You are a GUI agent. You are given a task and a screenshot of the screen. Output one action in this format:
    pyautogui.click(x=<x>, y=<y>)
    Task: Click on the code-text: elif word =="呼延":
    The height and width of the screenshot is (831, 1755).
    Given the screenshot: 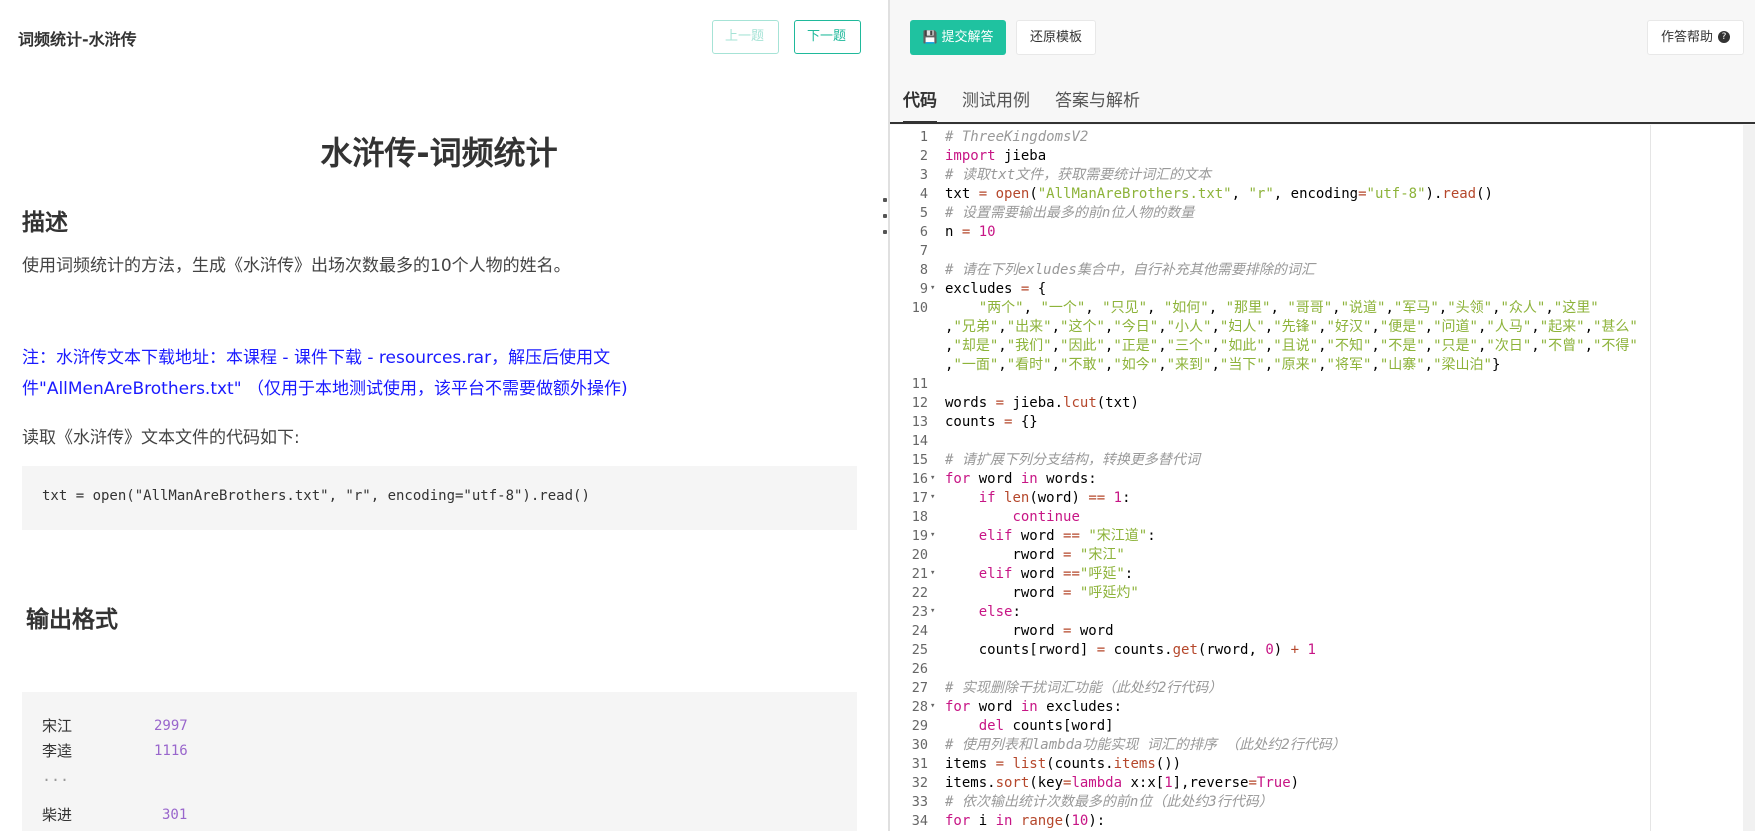 What is the action you would take?
    pyautogui.click(x=1056, y=574)
    